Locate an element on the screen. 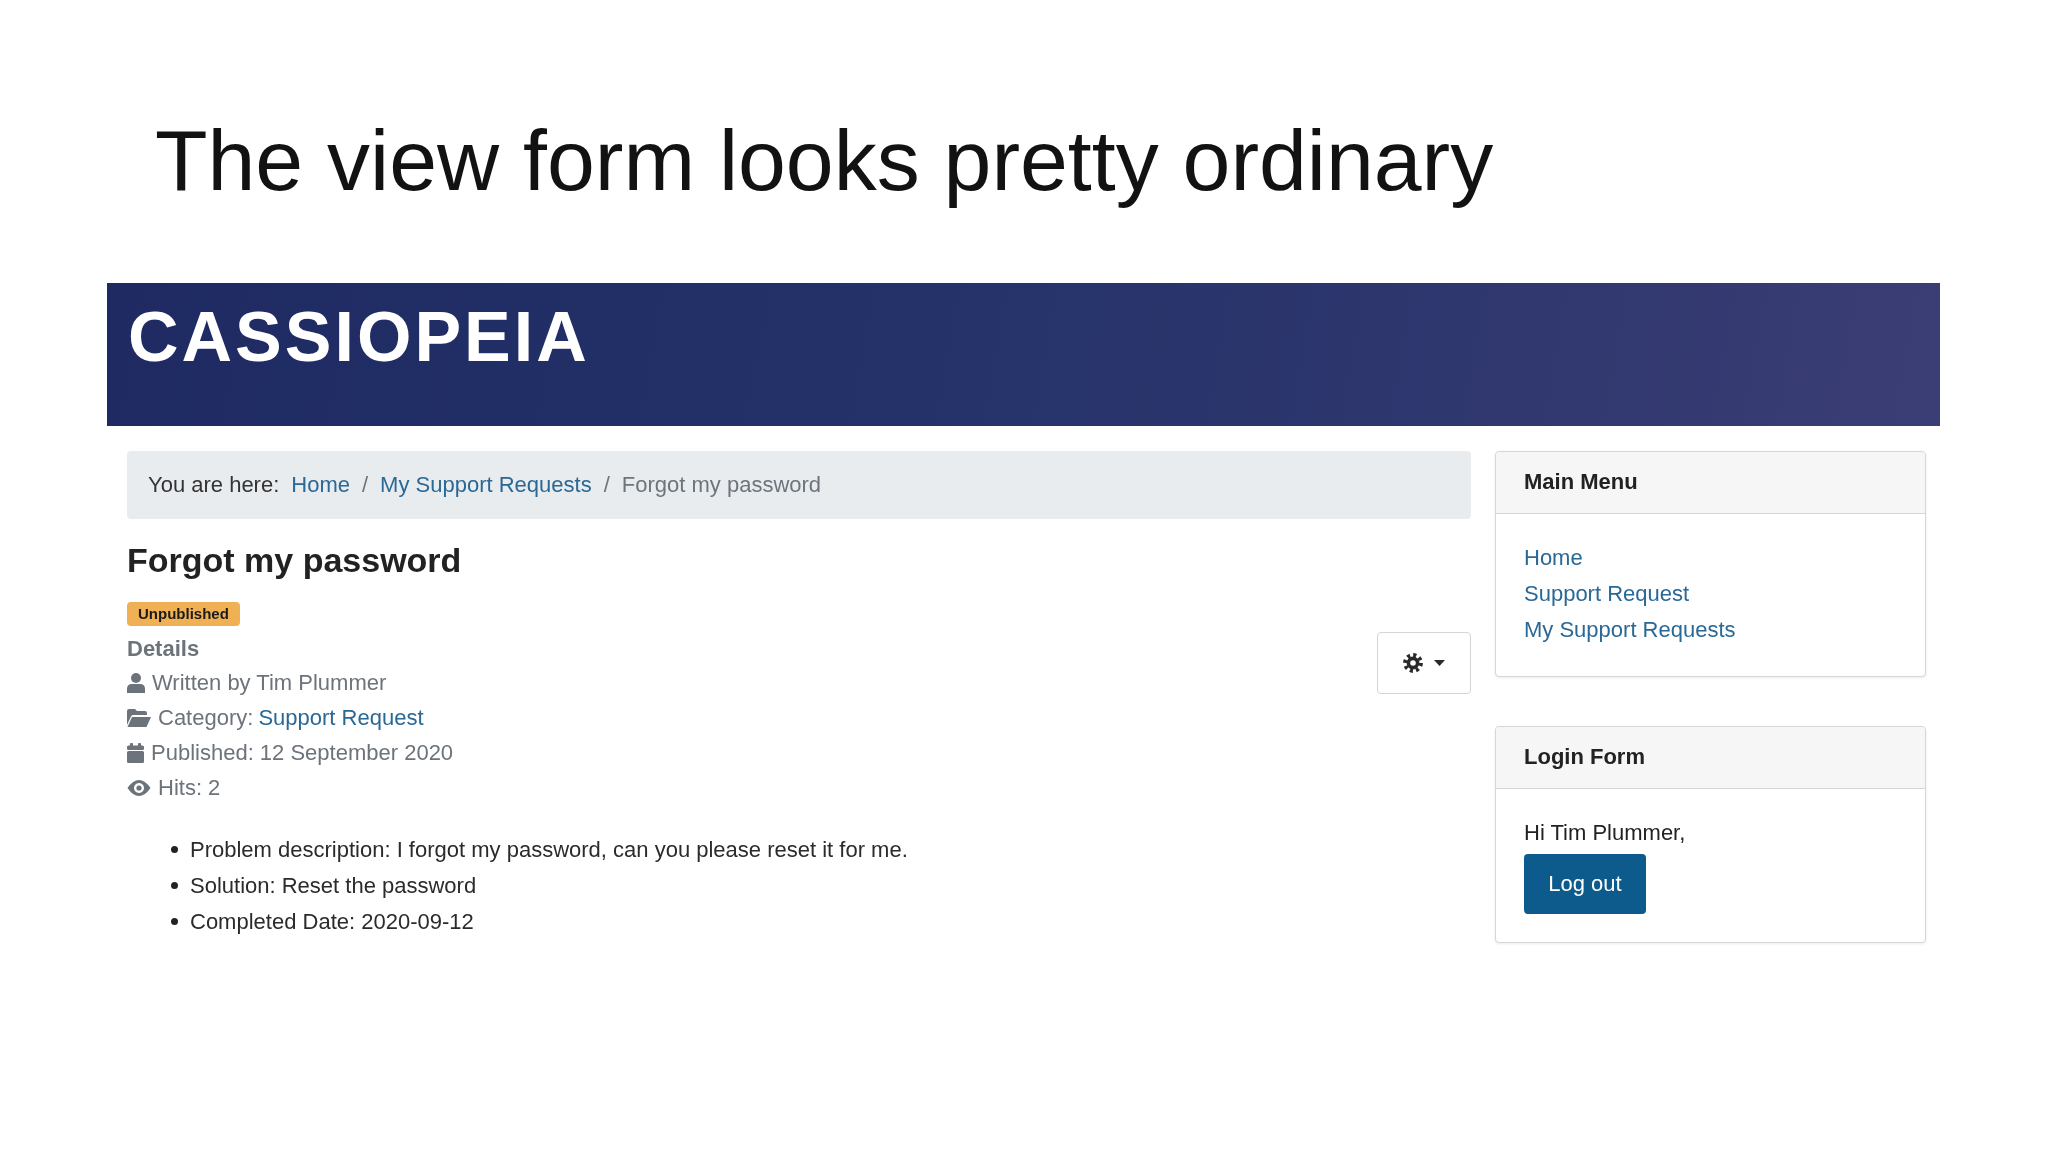 This screenshot has width=2048, height=1152. logout-button: Log out is located at coordinates (1585, 883).